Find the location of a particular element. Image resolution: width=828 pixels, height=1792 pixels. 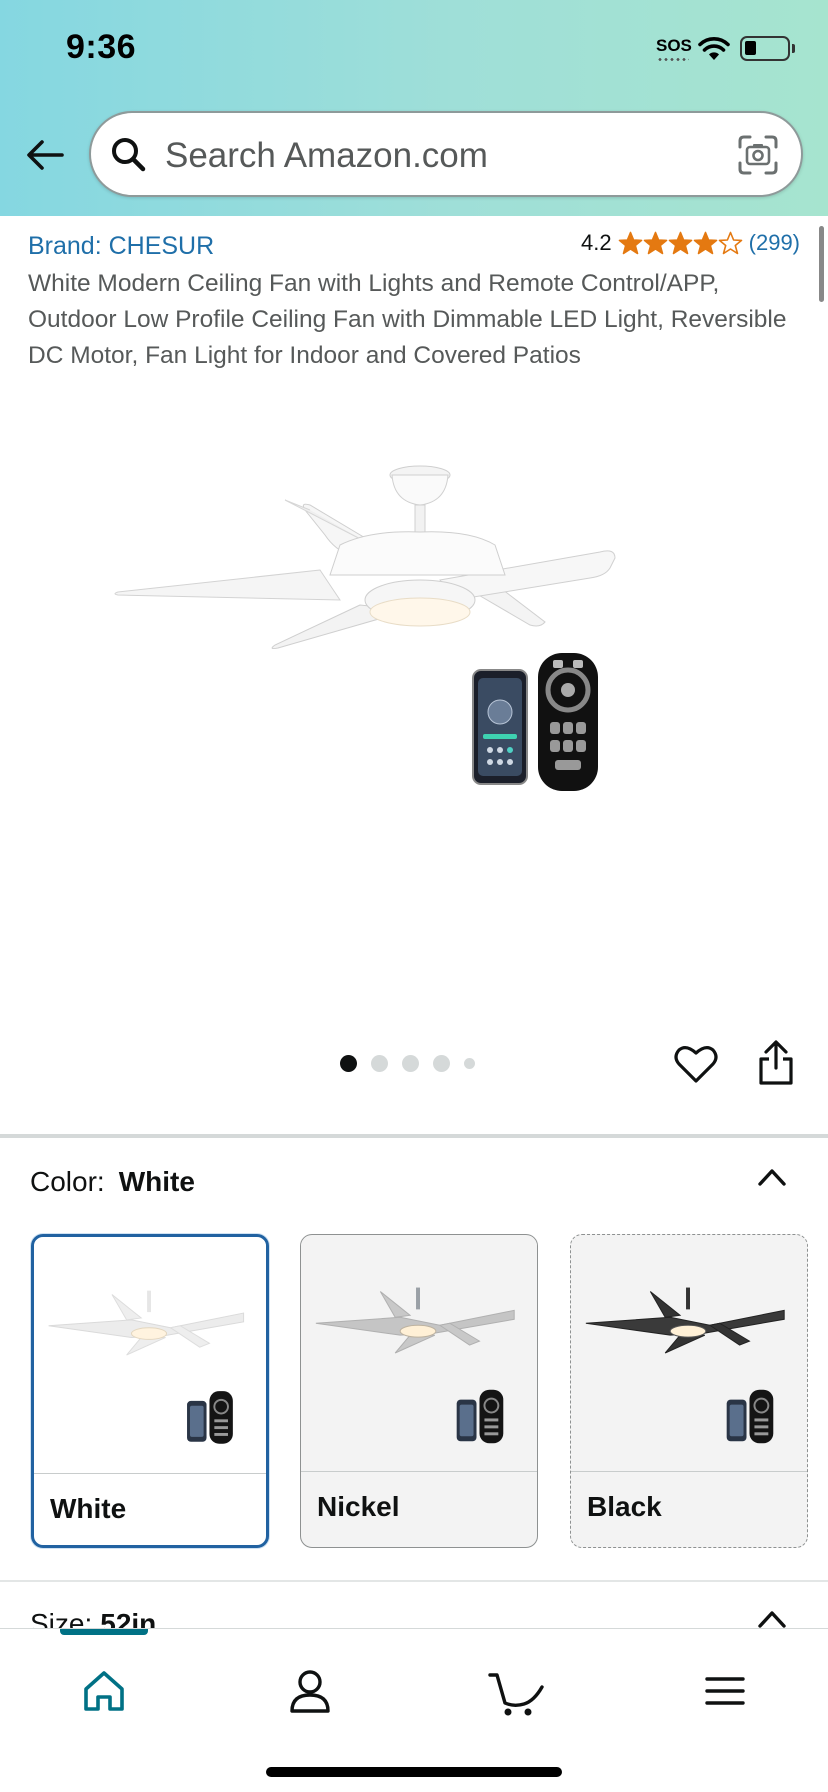

size-heading: Size: 52in is located at coordinates (93, 1619).